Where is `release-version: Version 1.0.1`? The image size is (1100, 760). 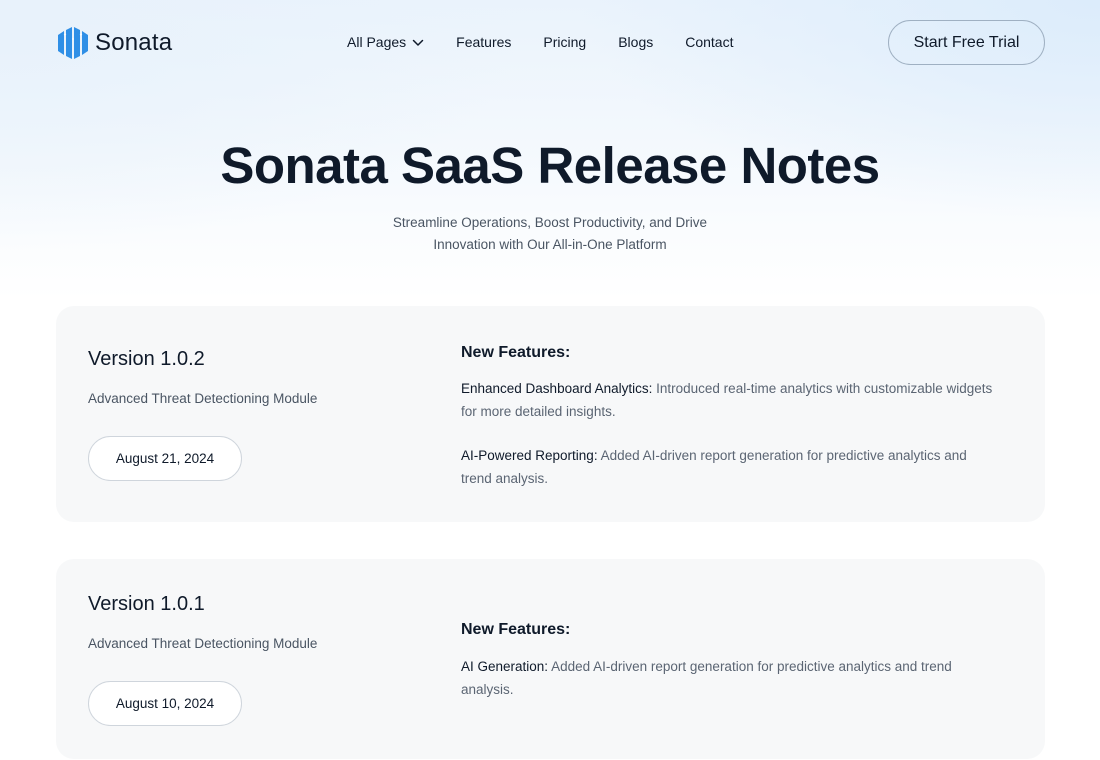 release-version: Version 1.0.1 is located at coordinates (146, 604).